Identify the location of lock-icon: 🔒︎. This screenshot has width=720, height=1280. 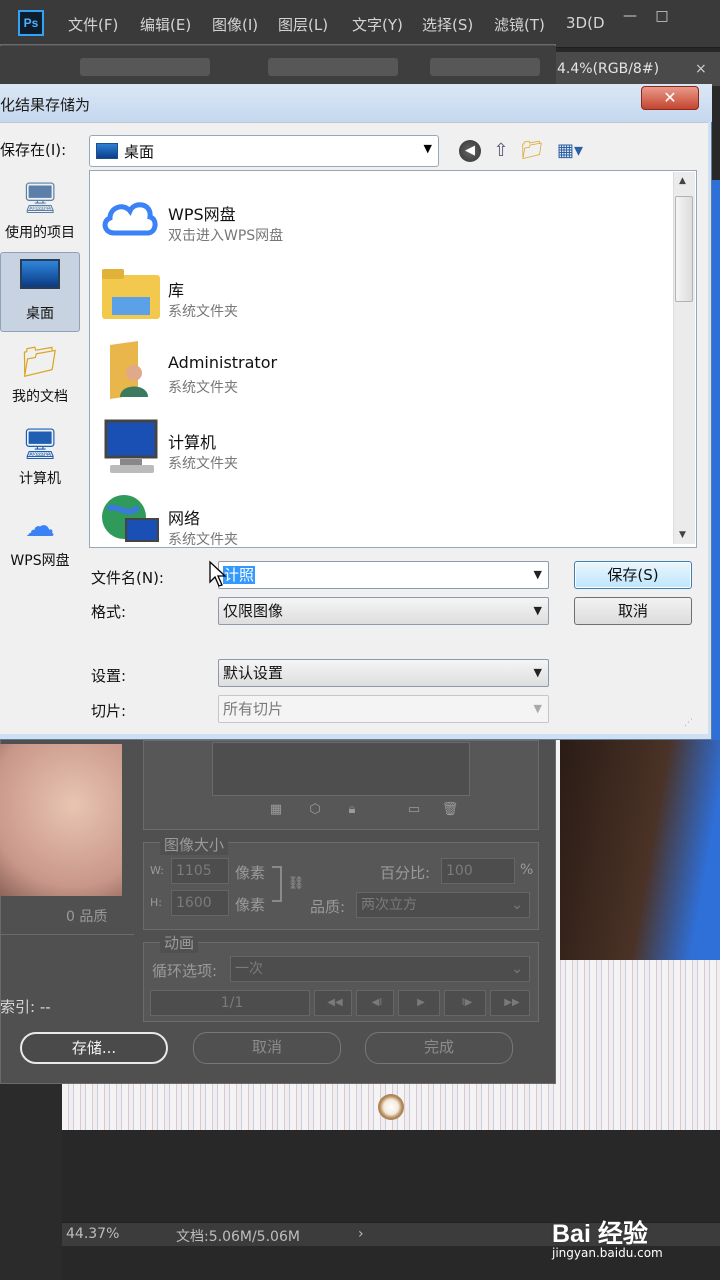
(352, 811).